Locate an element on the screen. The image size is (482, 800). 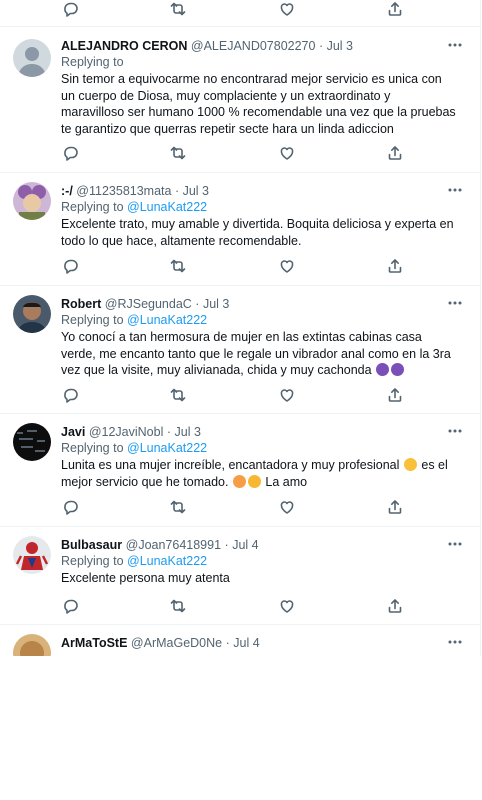
display-name: Robert is located at coordinates (81, 304).